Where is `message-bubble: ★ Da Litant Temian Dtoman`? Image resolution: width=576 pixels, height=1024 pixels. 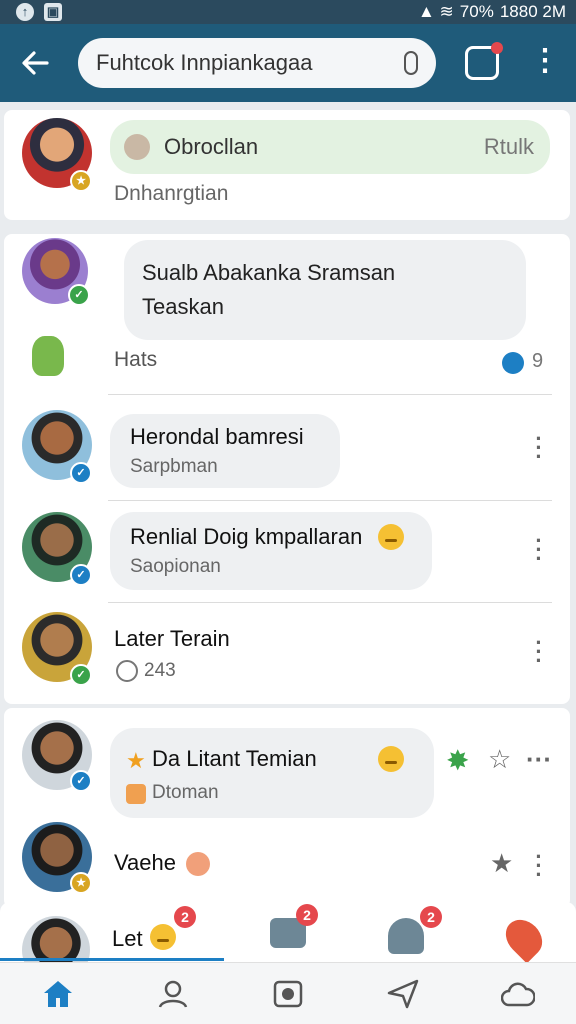
message-bubble: ★ Da Litant Temian Dtoman is located at coordinates (272, 773).